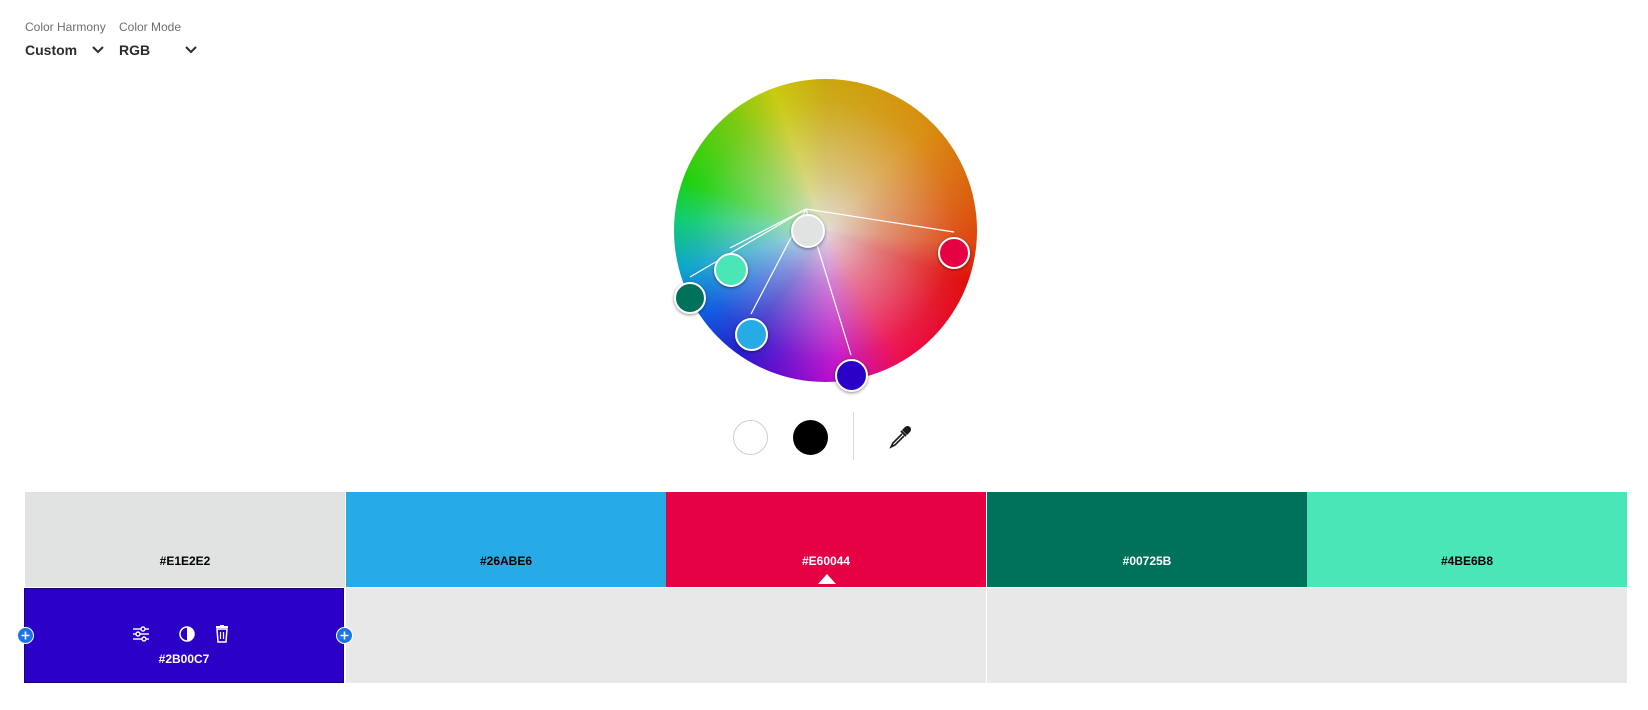 The image size is (1648, 710). Describe the element at coordinates (65, 39) in the screenshot. I see `color-harmony-dropdown: Color Harmony Custom` at that location.